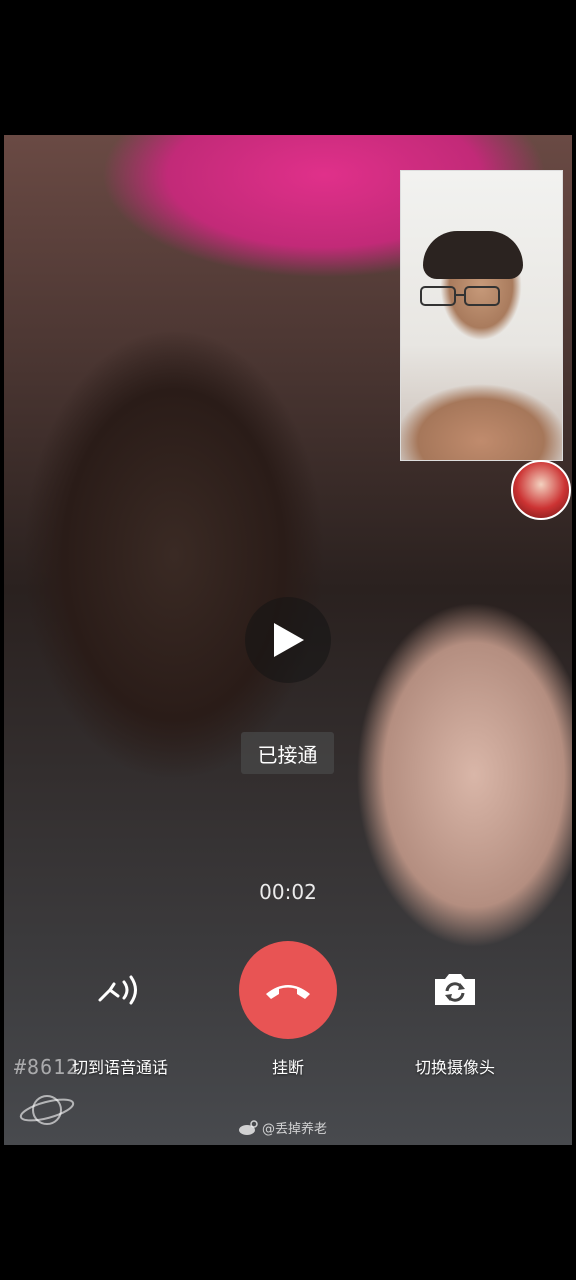 The height and width of the screenshot is (1280, 576). Describe the element at coordinates (481, 315) in the screenshot. I see `self-preview-video` at that location.